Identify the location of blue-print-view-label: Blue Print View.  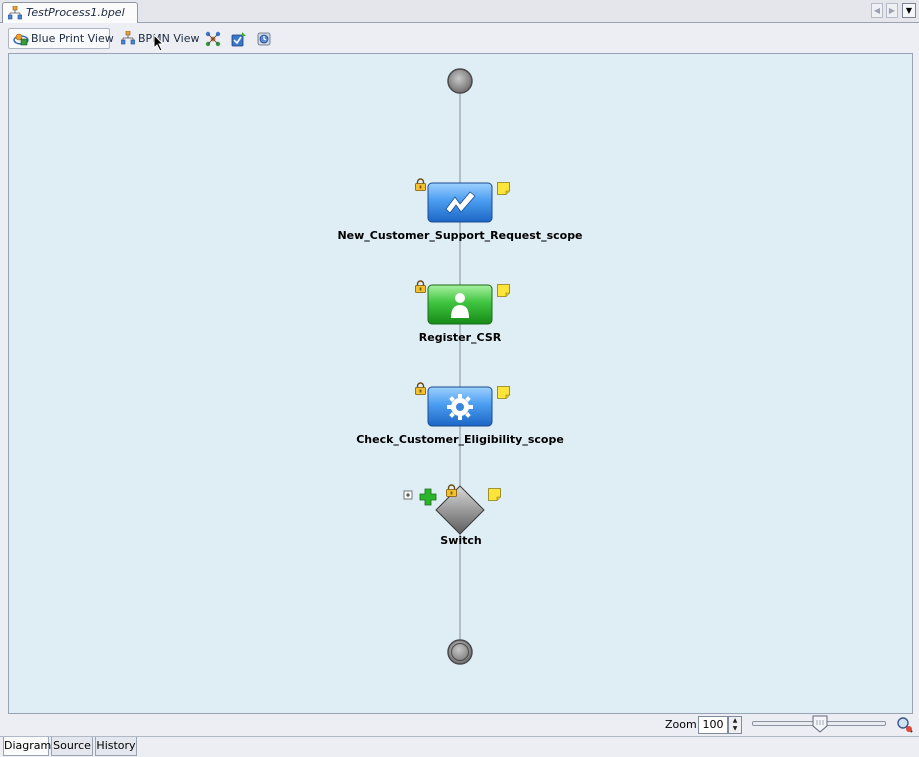
(72, 38).